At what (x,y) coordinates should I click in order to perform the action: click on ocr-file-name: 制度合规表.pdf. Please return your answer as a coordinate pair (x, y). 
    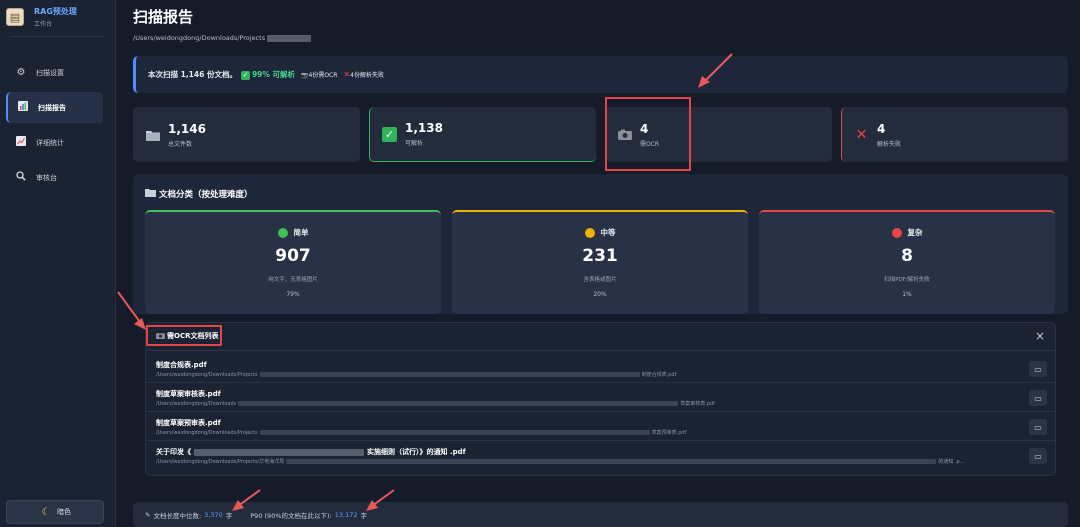
    Looking at the image, I should click on (181, 365).